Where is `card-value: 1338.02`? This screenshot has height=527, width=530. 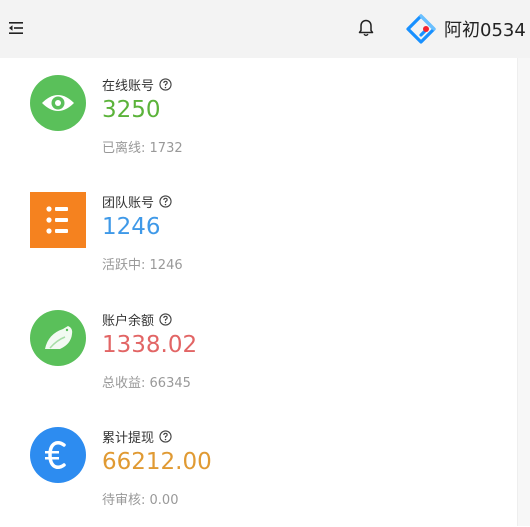 card-value: 1338.02 is located at coordinates (150, 345).